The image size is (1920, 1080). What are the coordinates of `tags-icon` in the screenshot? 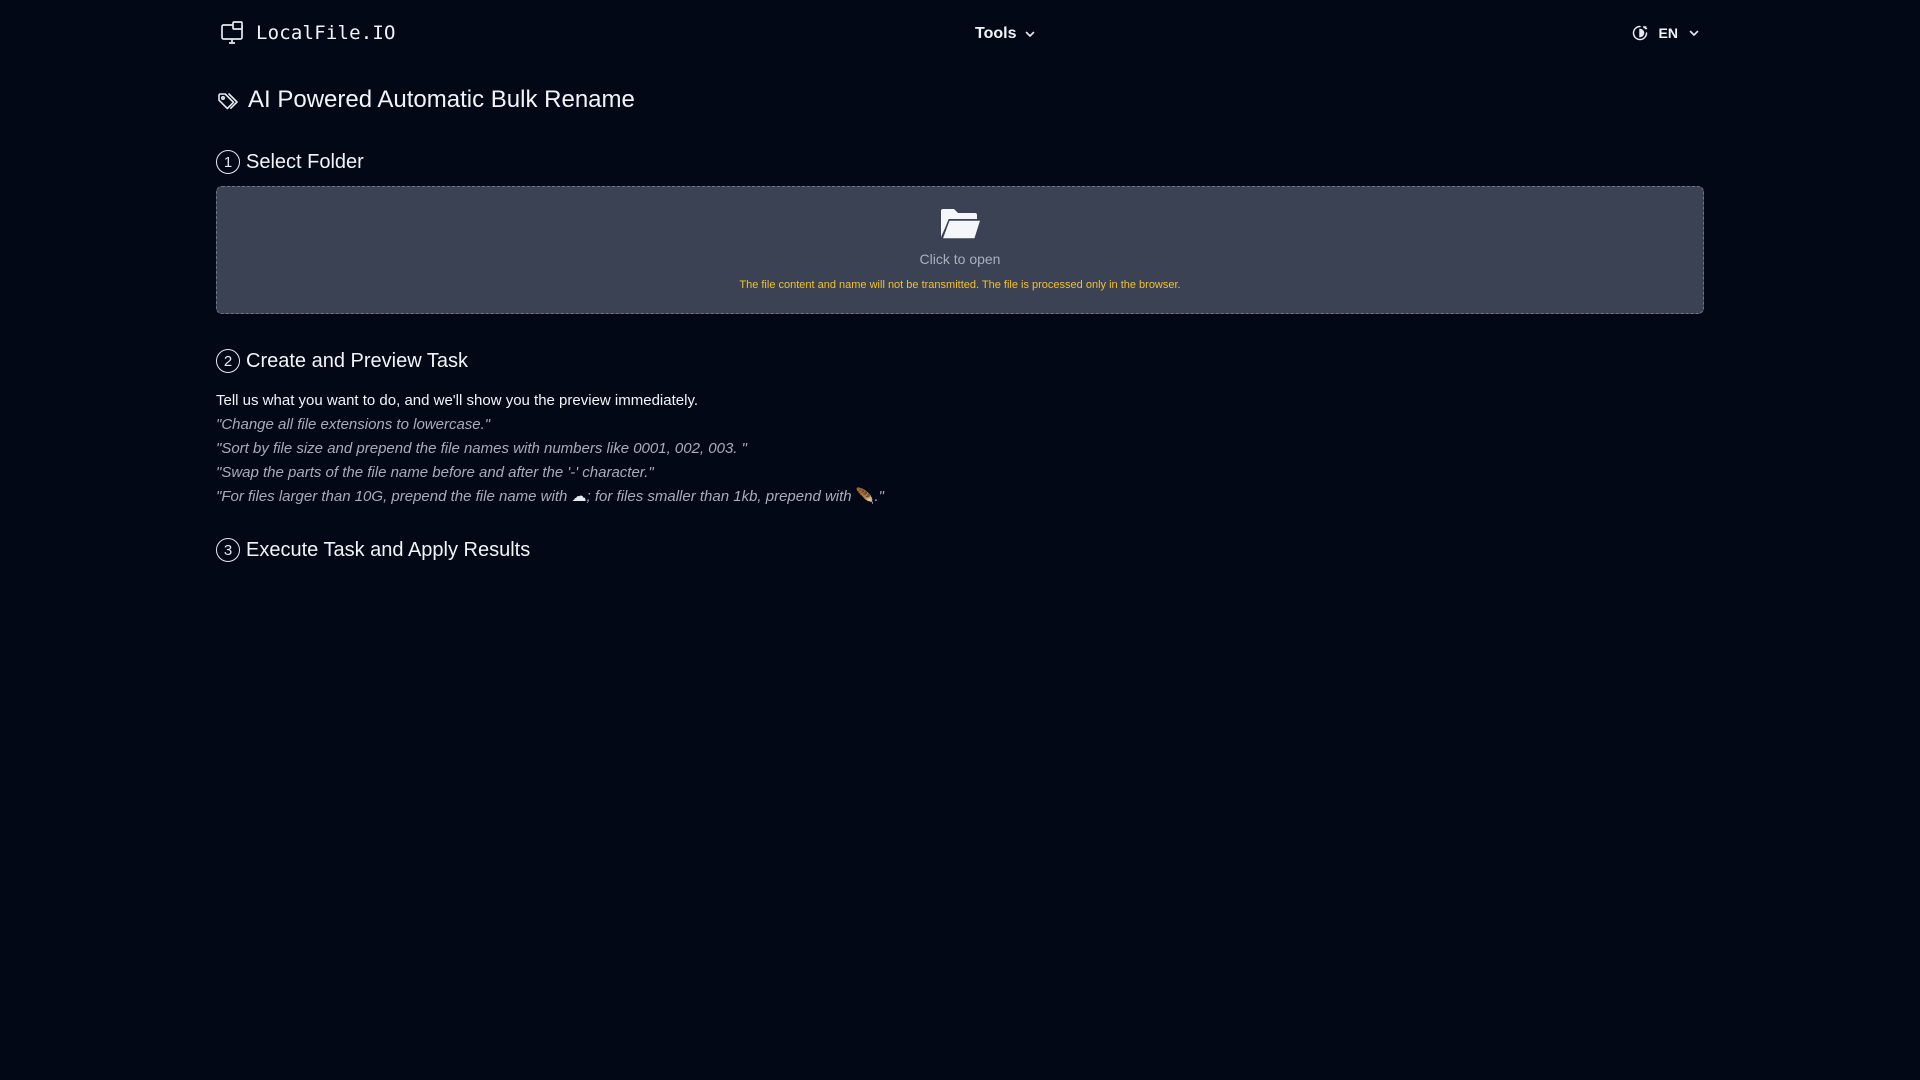 It's located at (228, 102).